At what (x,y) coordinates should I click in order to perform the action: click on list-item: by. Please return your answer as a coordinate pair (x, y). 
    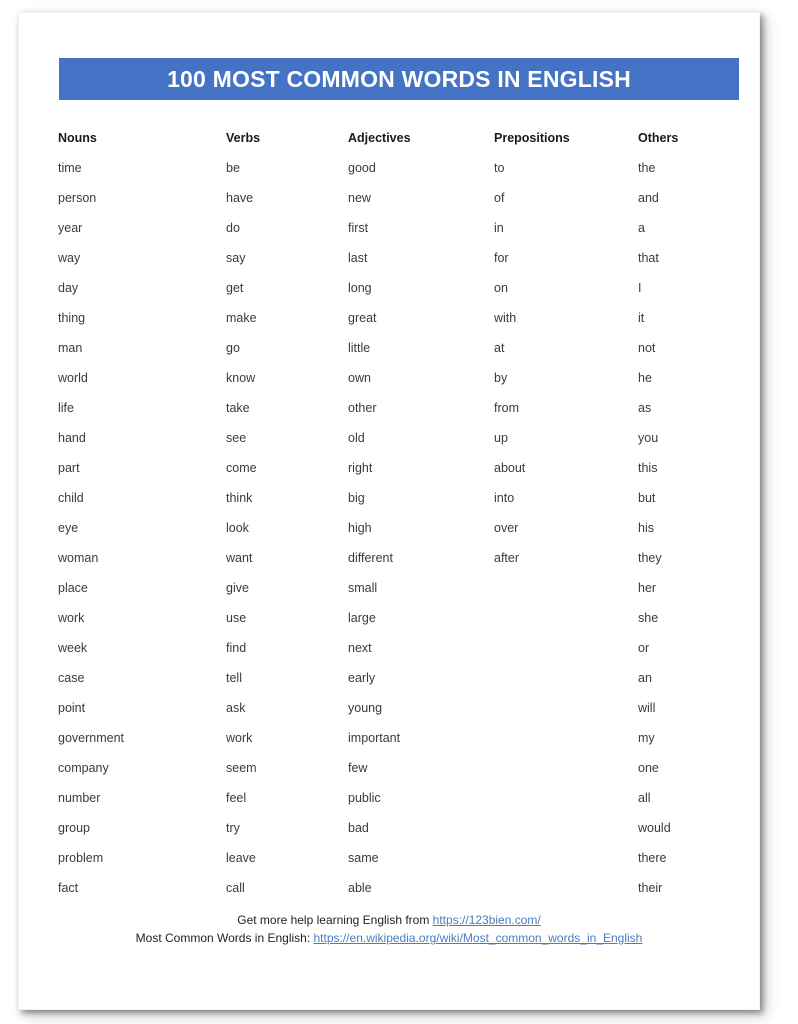
    Looking at the image, I should click on (501, 378).